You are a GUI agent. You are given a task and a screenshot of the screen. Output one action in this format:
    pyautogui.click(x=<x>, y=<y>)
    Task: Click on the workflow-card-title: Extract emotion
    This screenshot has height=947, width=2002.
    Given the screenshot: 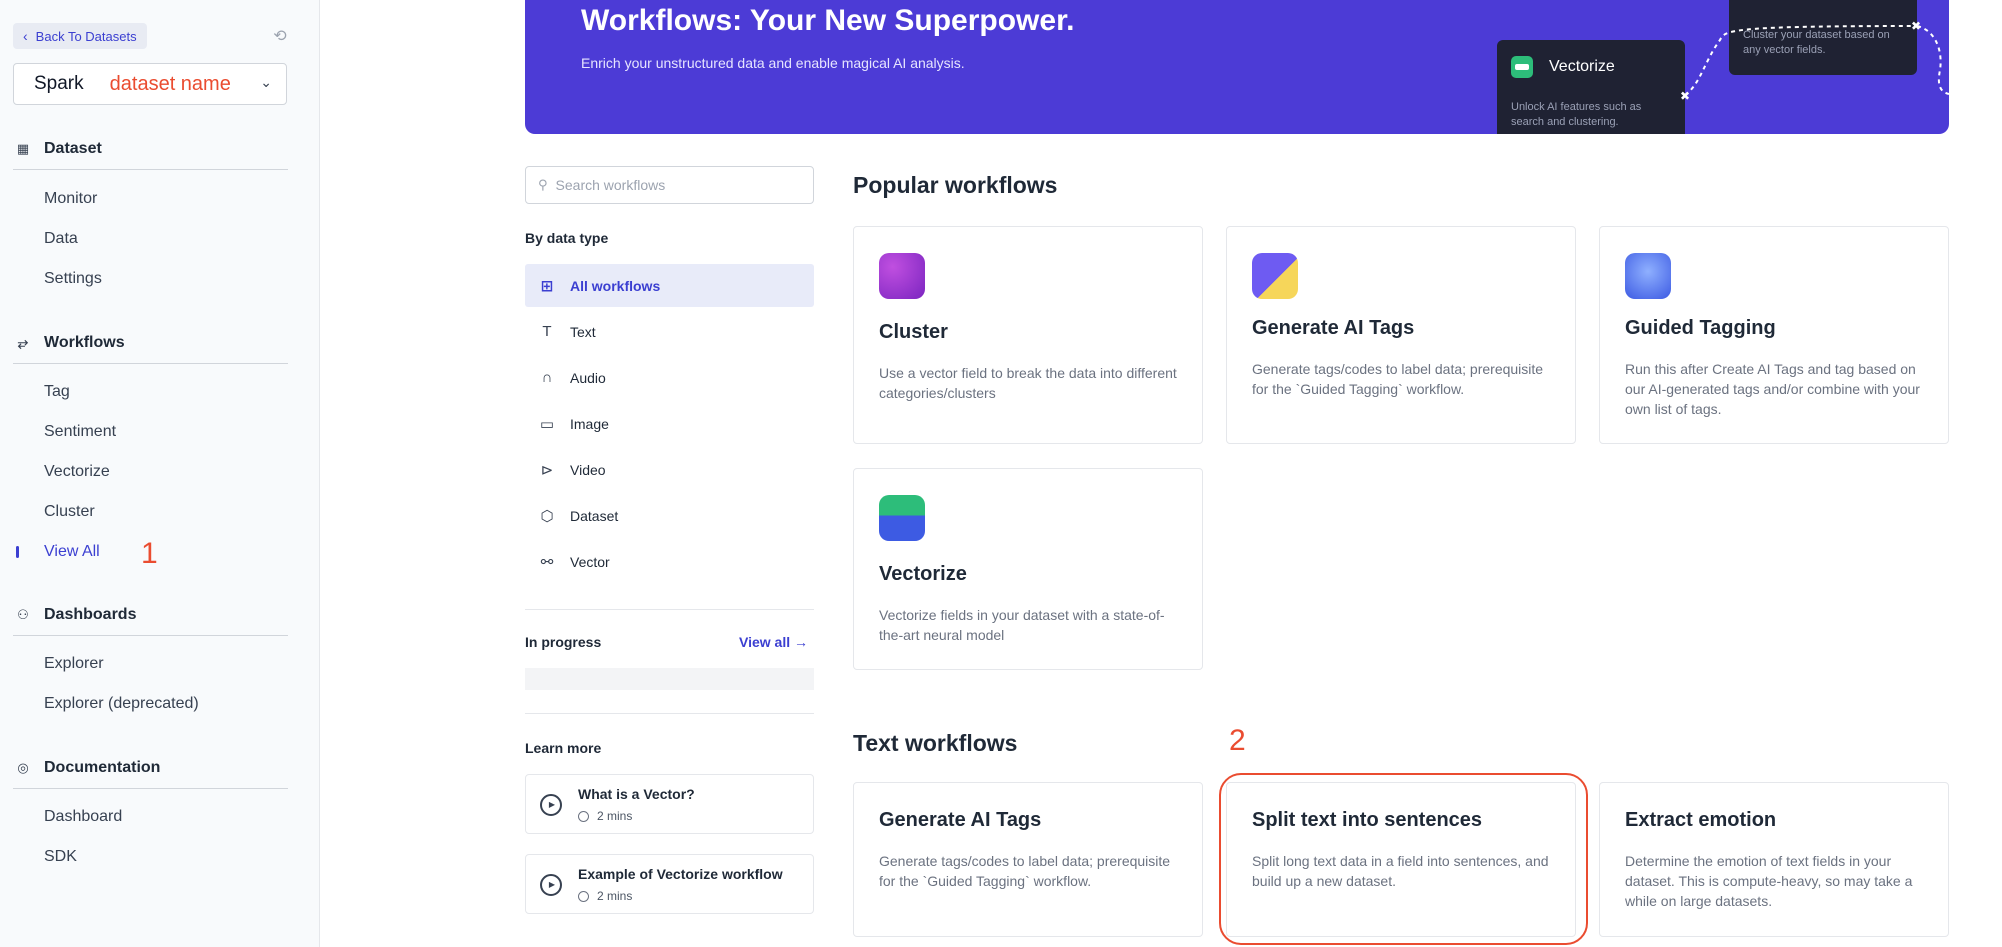 What is the action you would take?
    pyautogui.click(x=1701, y=820)
    